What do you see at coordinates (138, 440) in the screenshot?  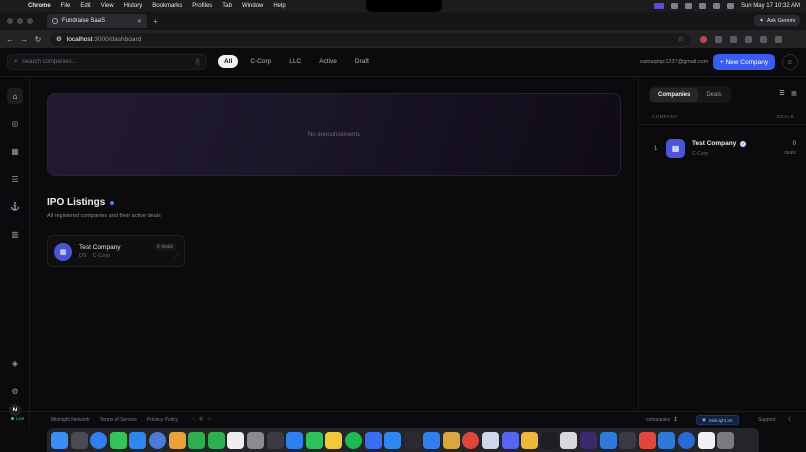 I see `mail-icon` at bounding box center [138, 440].